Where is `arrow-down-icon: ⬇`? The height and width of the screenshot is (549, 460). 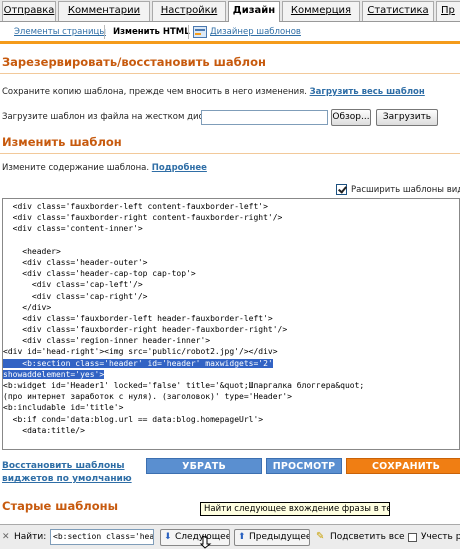
arrow-down-icon: ⬇ is located at coordinates (168, 537).